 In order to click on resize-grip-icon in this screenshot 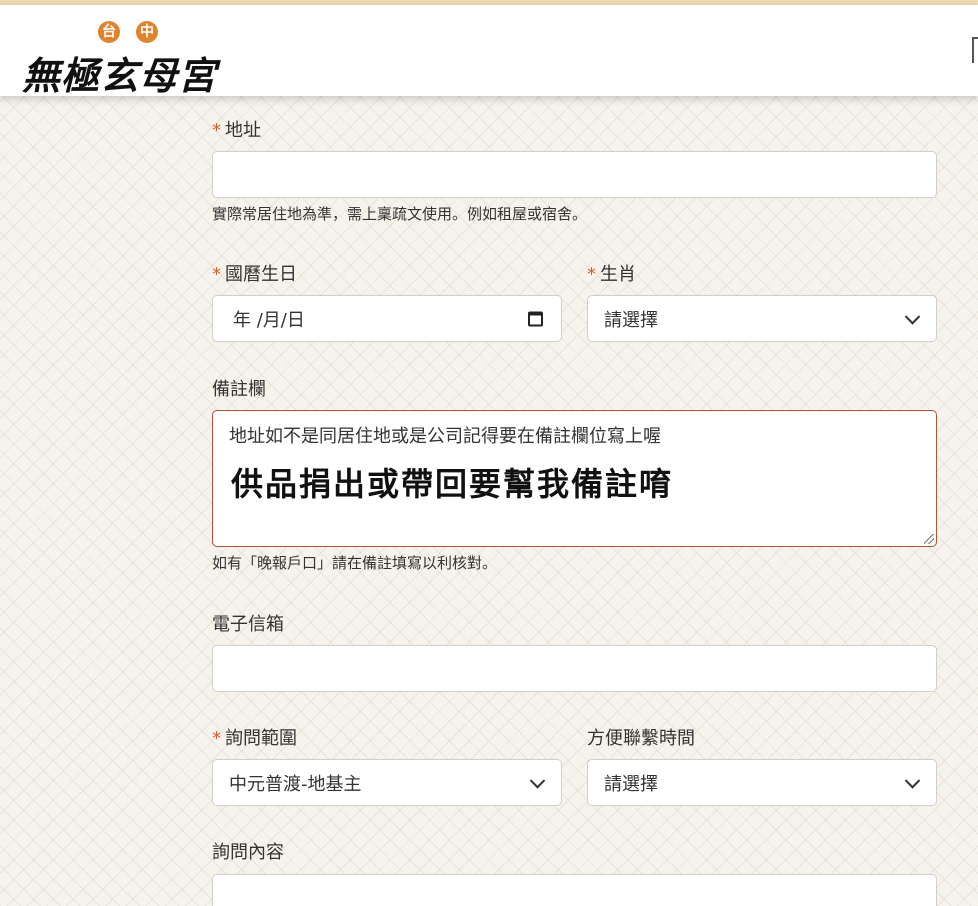, I will do `click(929, 539)`.